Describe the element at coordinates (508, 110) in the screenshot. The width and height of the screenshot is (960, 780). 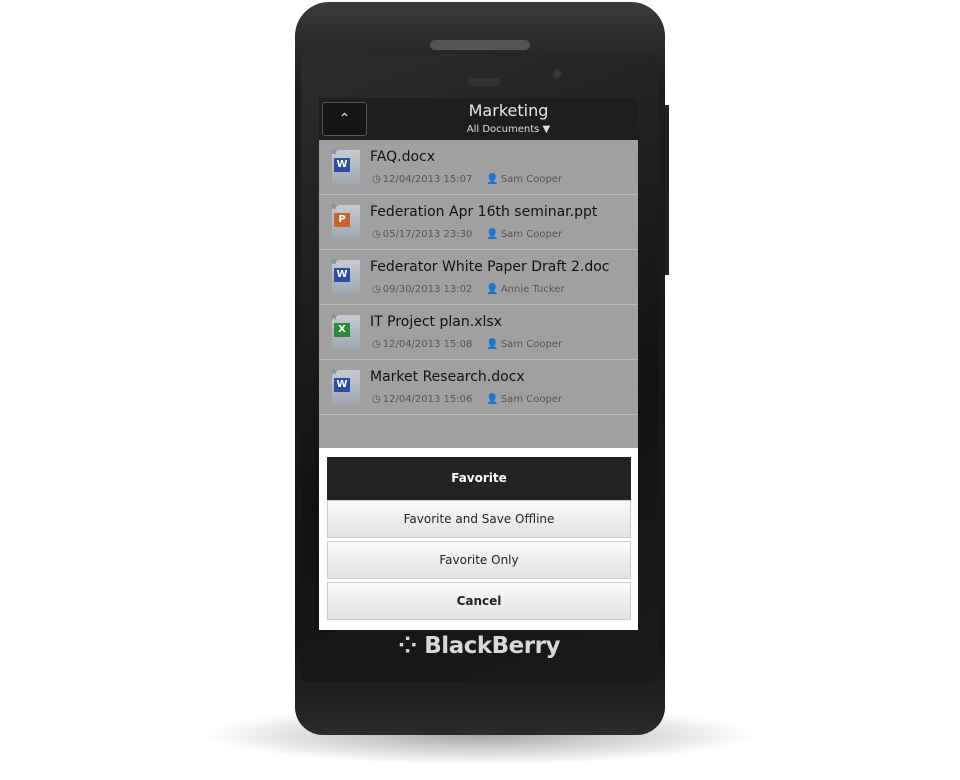
I see `page-title: Marketing` at that location.